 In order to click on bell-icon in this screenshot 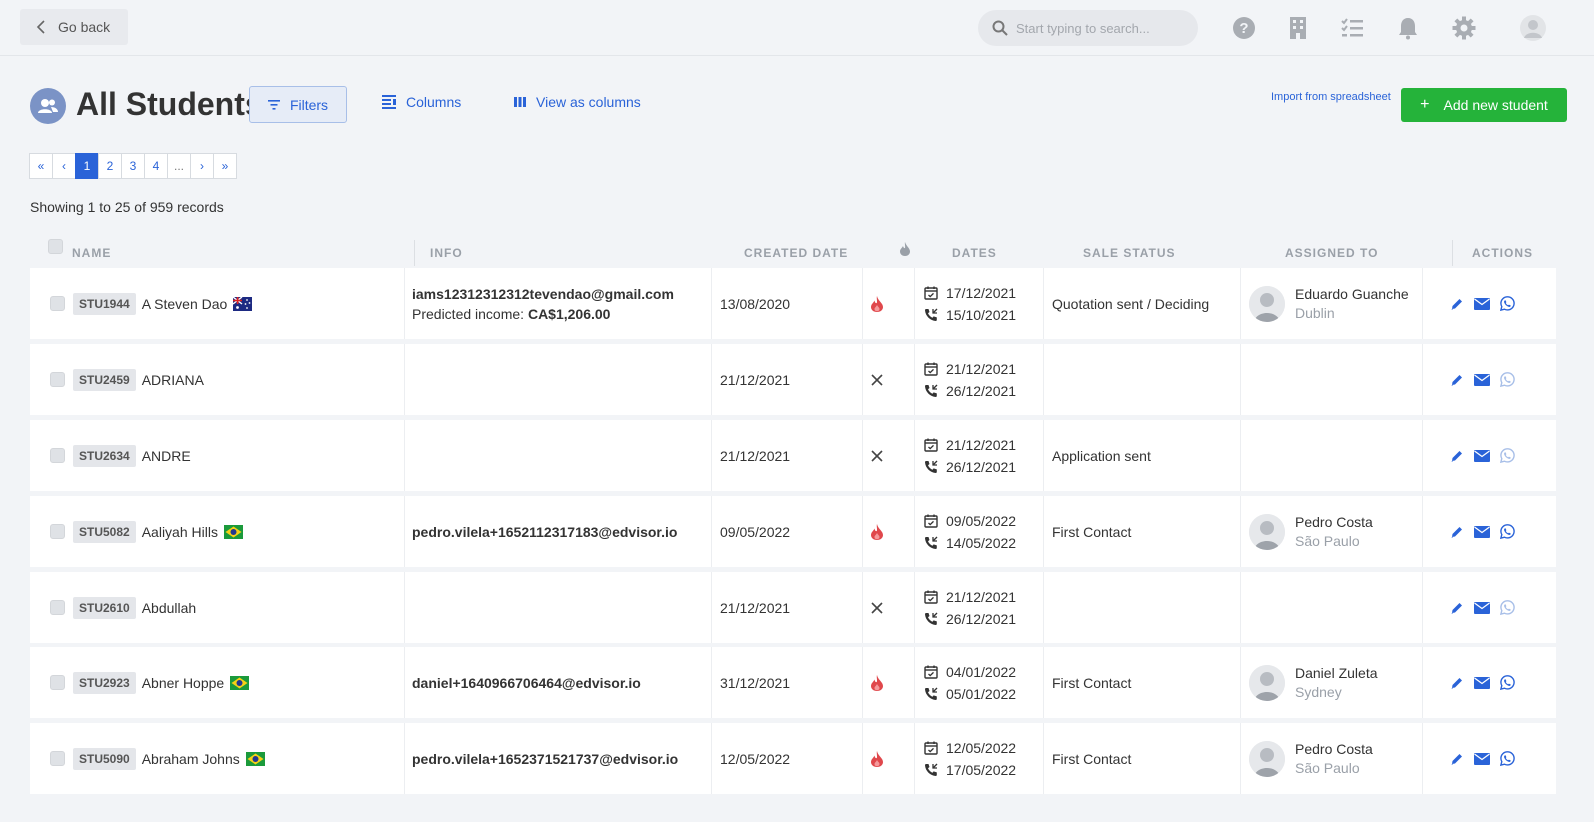, I will do `click(1408, 28)`.